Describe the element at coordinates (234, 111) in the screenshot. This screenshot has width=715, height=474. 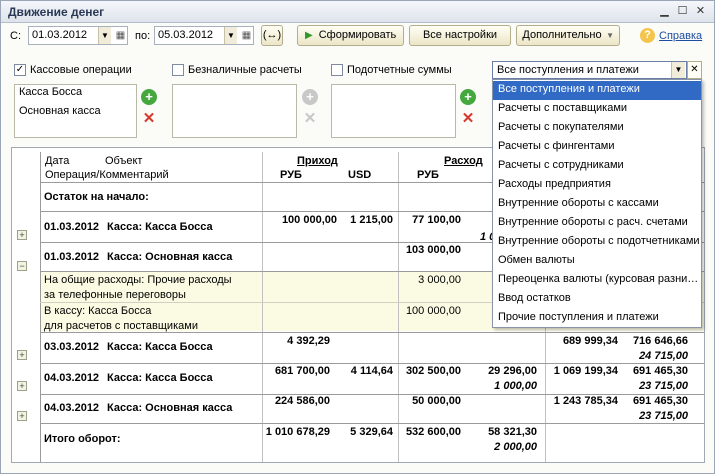
I see `noncash-list` at that location.